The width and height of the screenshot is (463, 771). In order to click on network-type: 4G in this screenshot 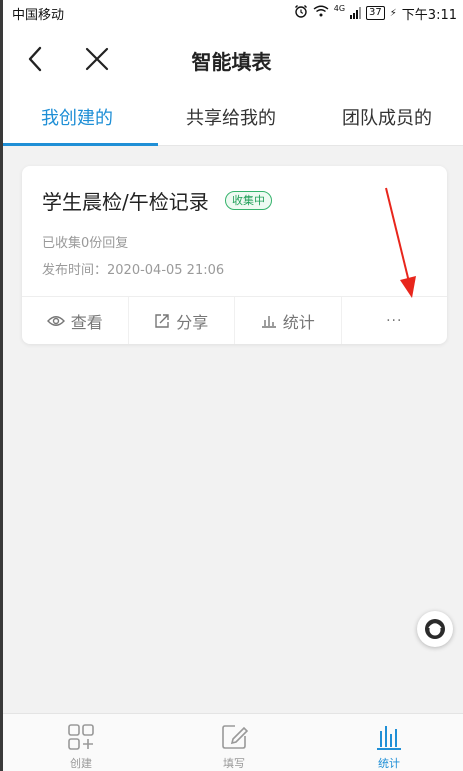, I will do `click(339, 8)`.